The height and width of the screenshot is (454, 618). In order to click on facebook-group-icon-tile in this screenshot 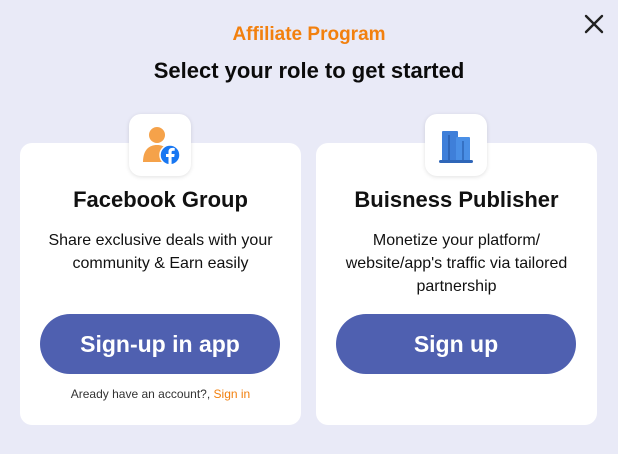, I will do `click(160, 145)`.